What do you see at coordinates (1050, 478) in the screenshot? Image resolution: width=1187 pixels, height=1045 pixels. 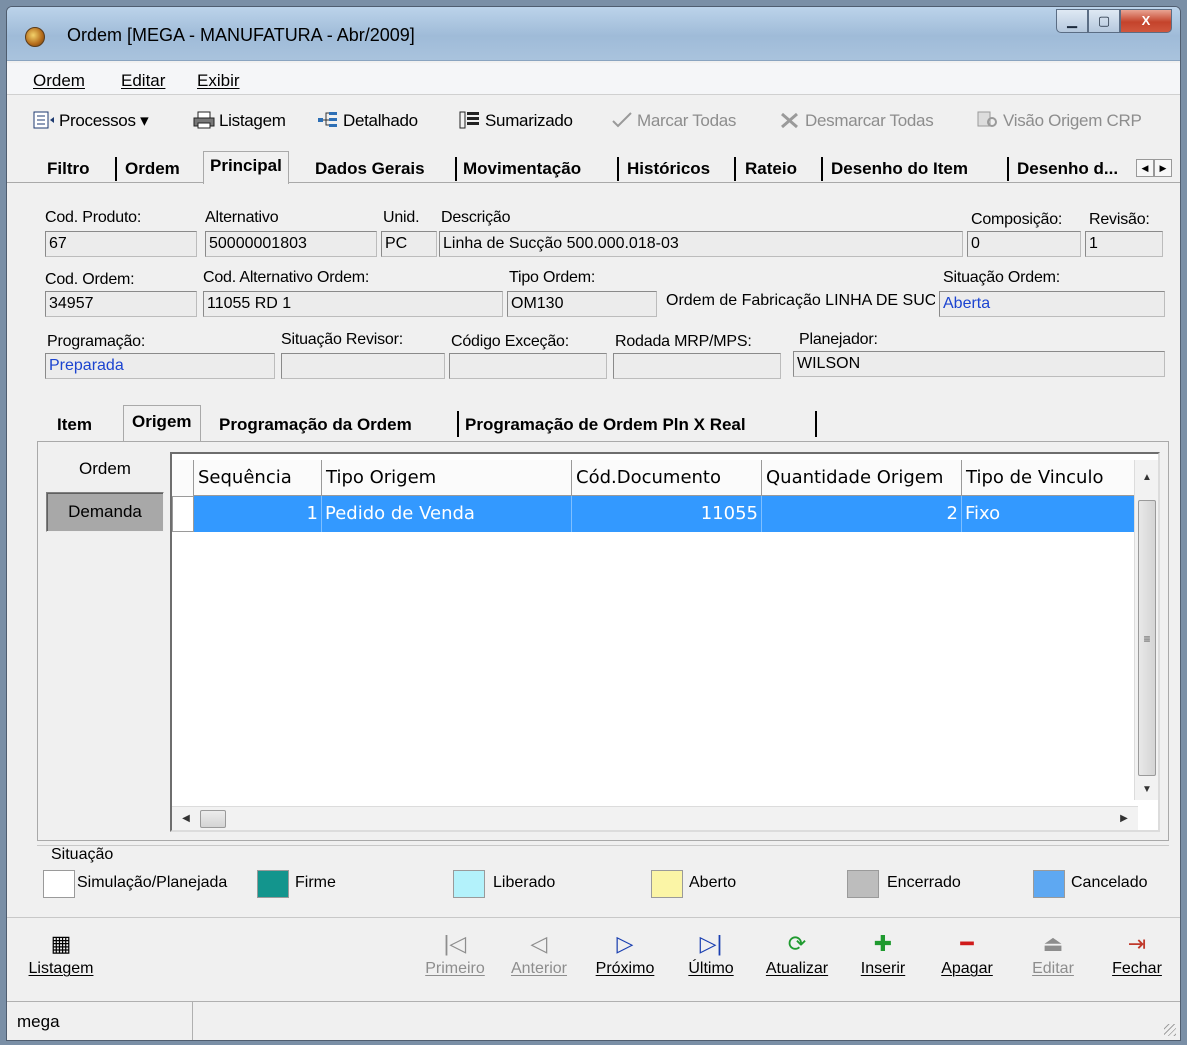 I see `col-tipo-vinculo: Tipo de Vinculo` at bounding box center [1050, 478].